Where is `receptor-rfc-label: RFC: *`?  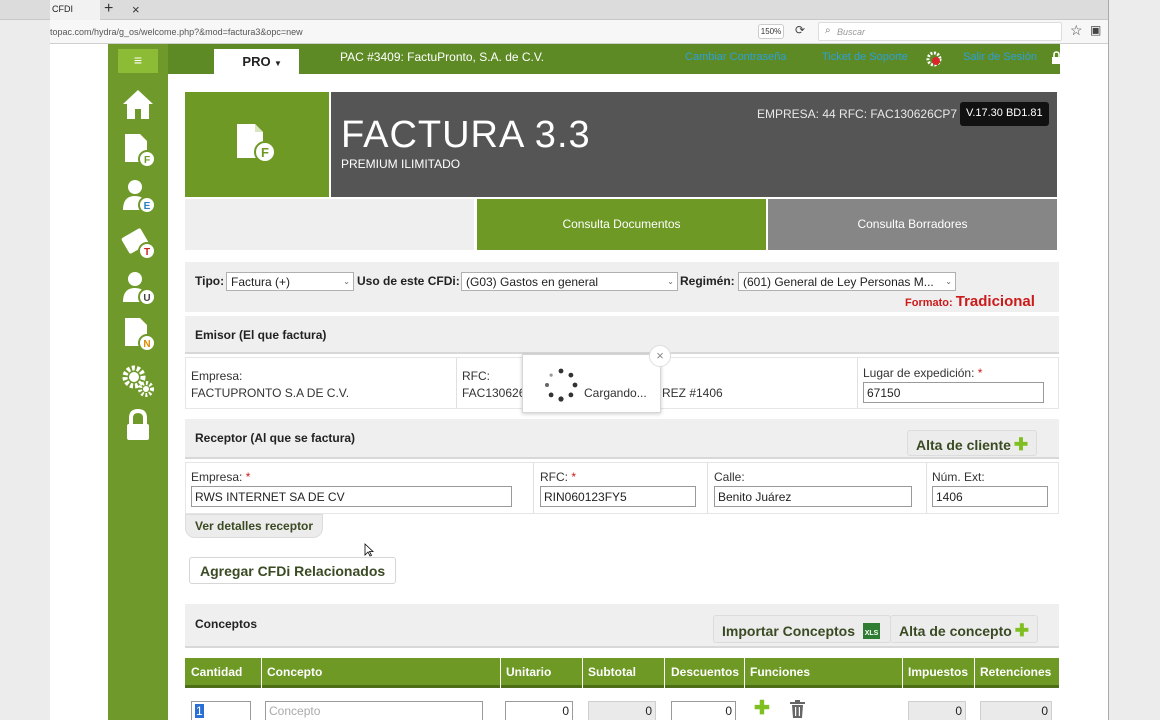 receptor-rfc-label: RFC: * is located at coordinates (558, 477).